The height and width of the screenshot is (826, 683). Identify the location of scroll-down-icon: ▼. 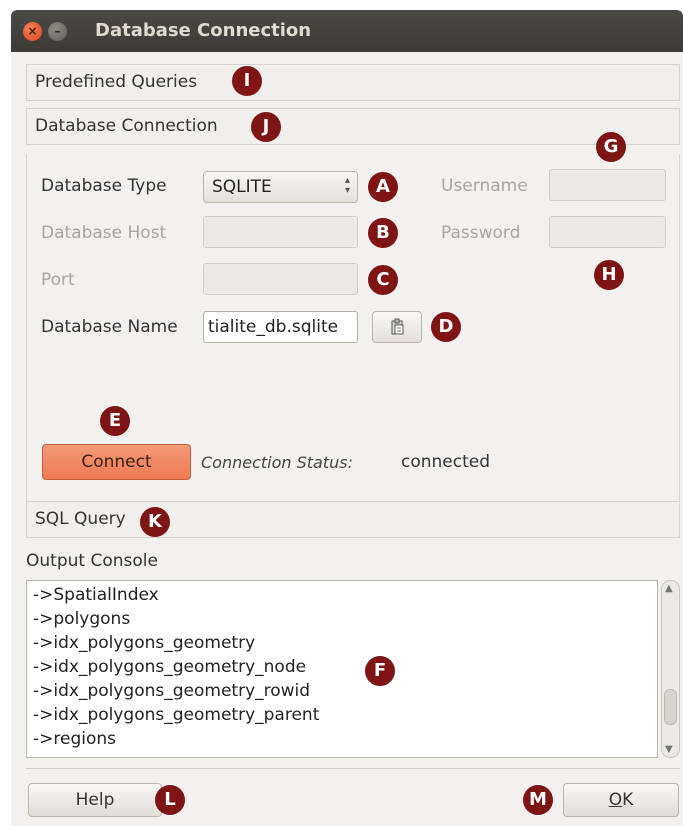
(669, 749).